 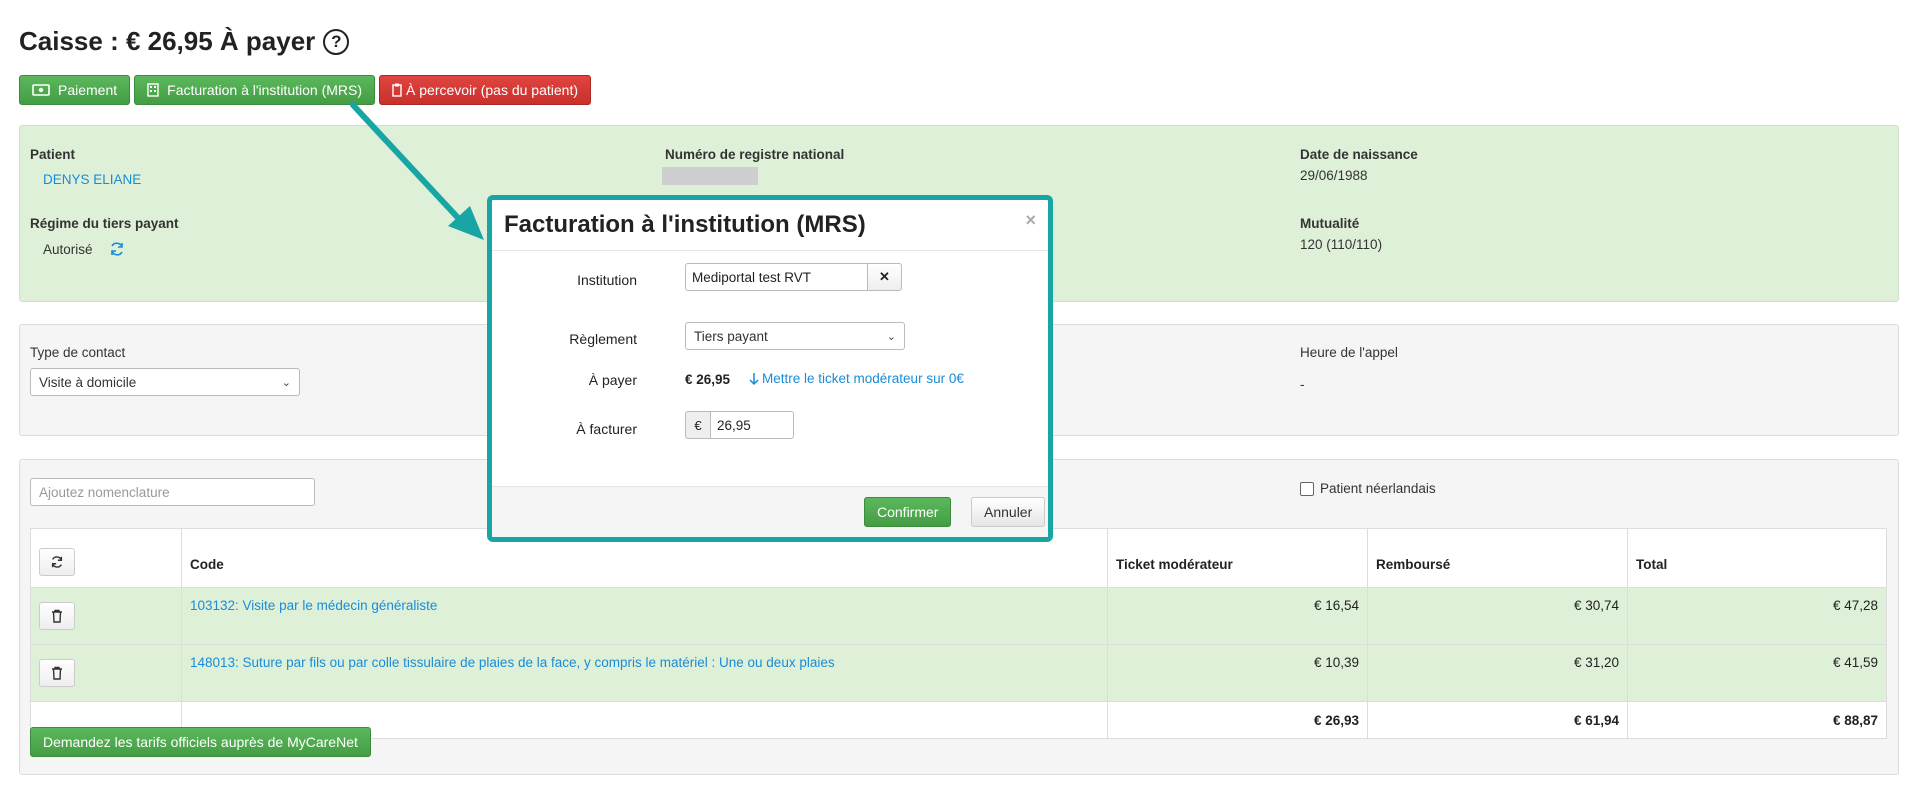 I want to click on confirm-button: Confirmer, so click(x=908, y=512).